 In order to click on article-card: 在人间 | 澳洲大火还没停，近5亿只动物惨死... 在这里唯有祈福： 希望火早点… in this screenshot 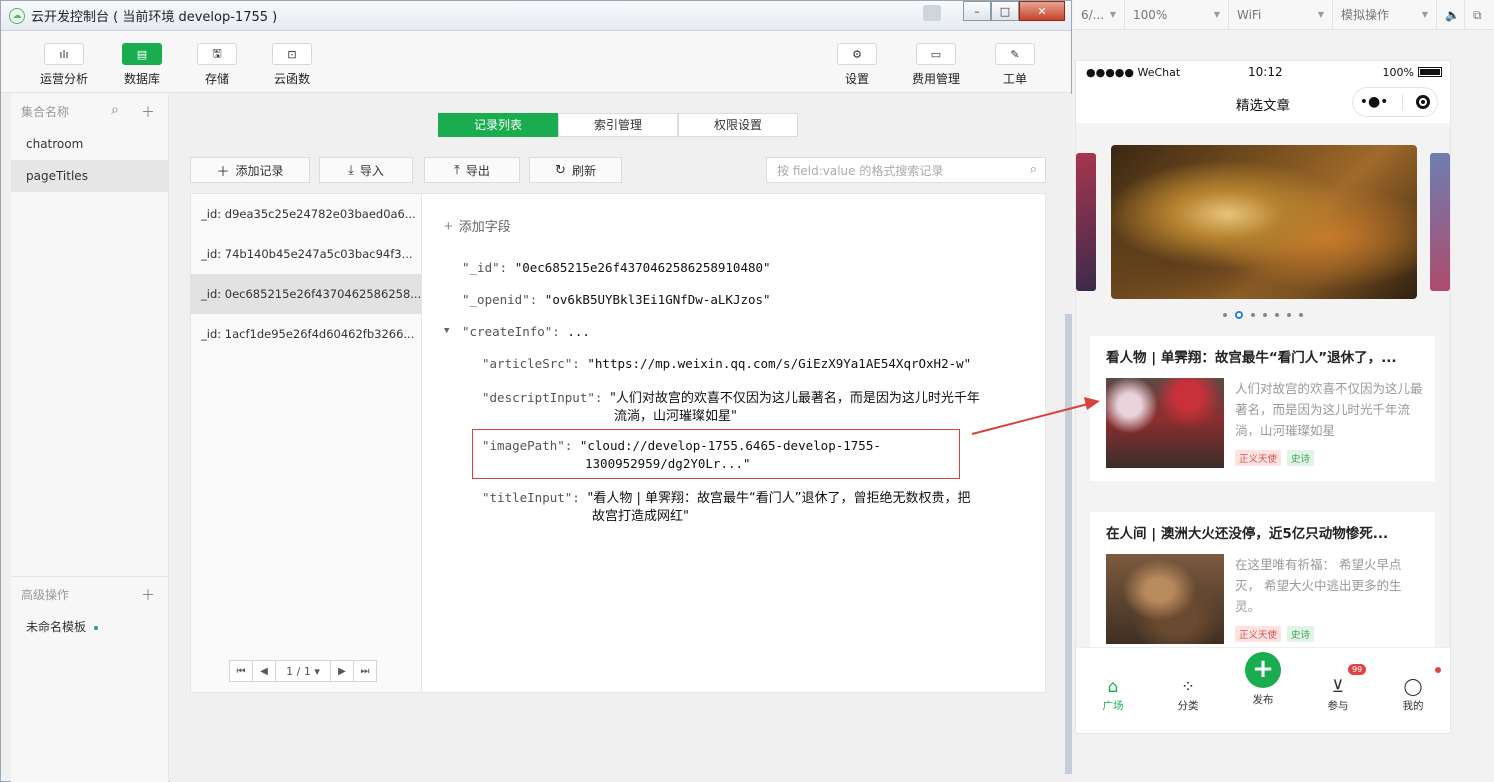, I will do `click(1262, 584)`.